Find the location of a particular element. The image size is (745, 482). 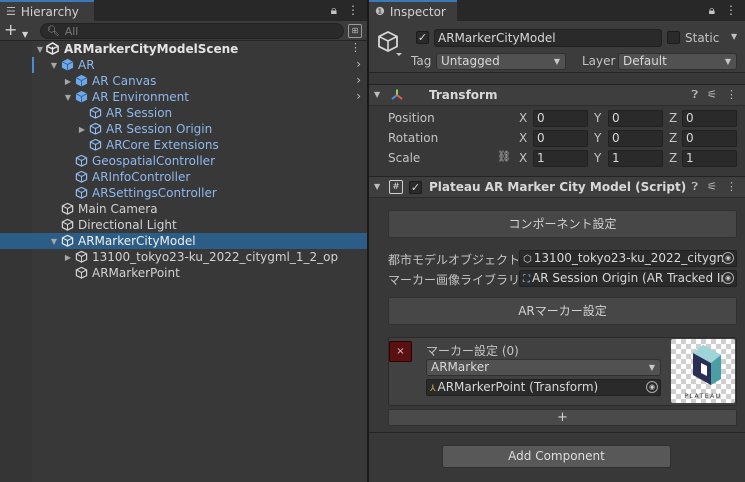

static-label: Static is located at coordinates (702, 38).